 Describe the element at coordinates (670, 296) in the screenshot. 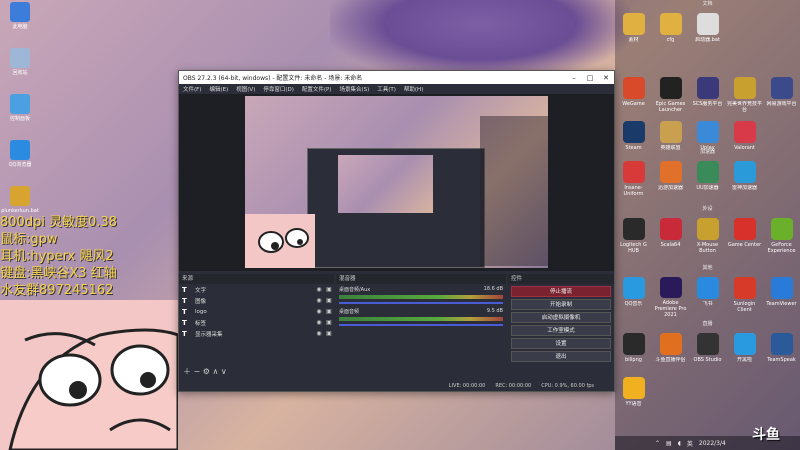

I see `desktop-shortcut: Adobe Premiere Pro 2021` at that location.